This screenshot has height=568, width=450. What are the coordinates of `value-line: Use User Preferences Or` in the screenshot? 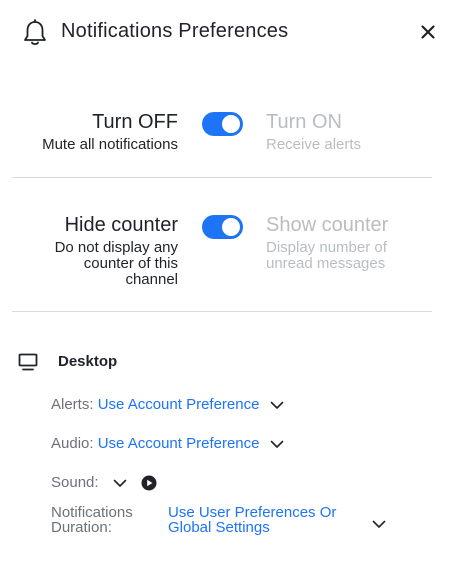 It's located at (252, 512).